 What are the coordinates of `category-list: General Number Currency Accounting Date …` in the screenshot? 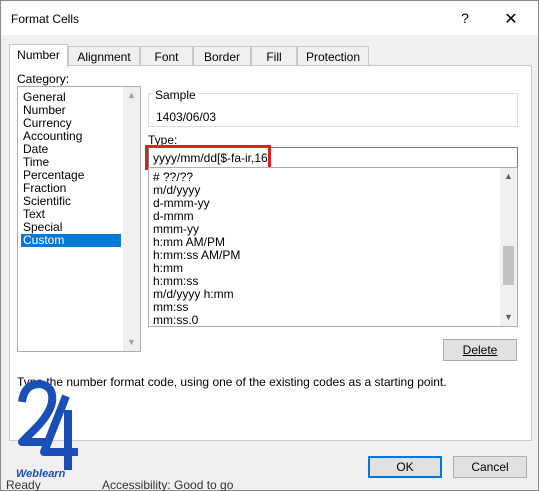 It's located at (79, 219).